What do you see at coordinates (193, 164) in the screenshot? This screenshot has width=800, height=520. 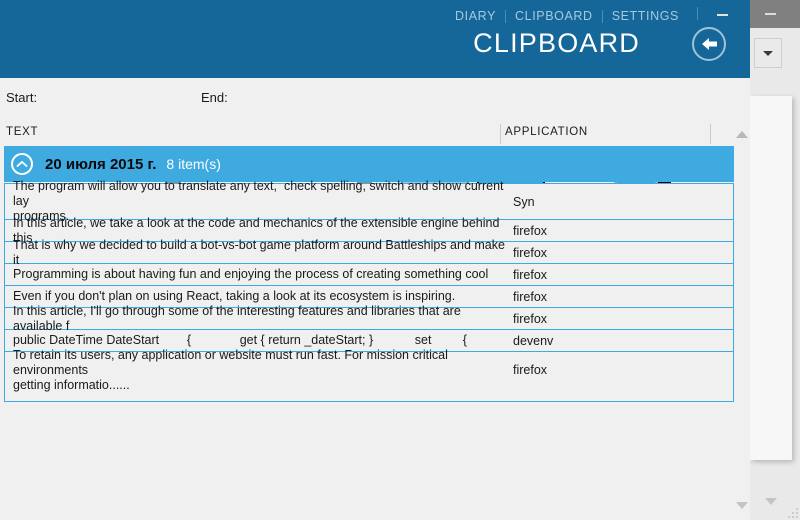 I see `group-count-label: 8 item(s)` at bounding box center [193, 164].